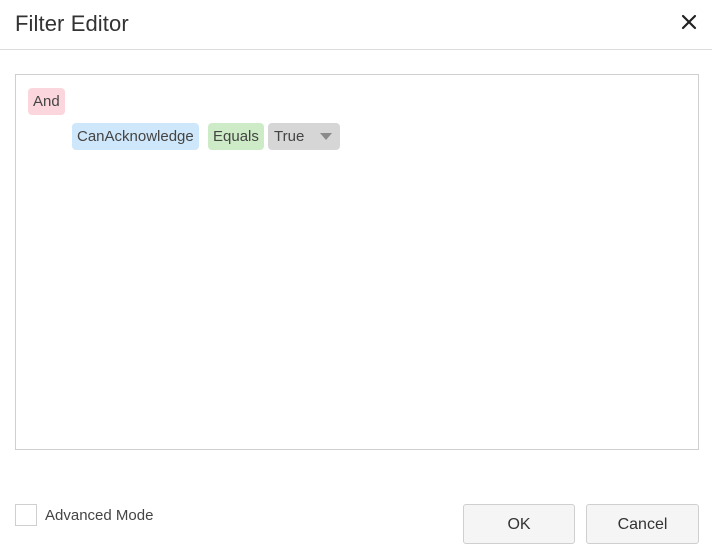 The image size is (712, 550). What do you see at coordinates (519, 524) in the screenshot?
I see `ok-button: OK` at bounding box center [519, 524].